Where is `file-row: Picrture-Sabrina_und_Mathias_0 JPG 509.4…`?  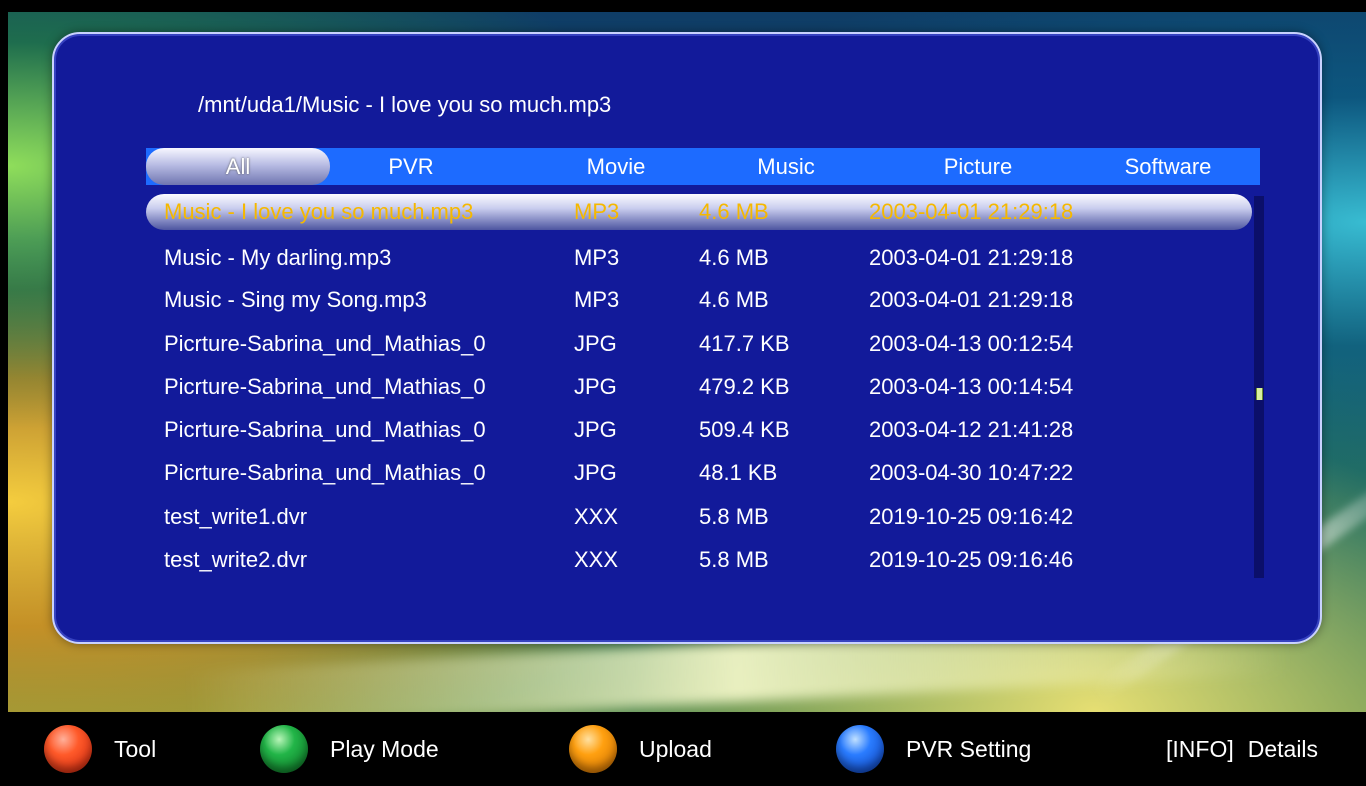 file-row: Picrture-Sabrina_und_Mathias_0 JPG 509.4… is located at coordinates (683, 430).